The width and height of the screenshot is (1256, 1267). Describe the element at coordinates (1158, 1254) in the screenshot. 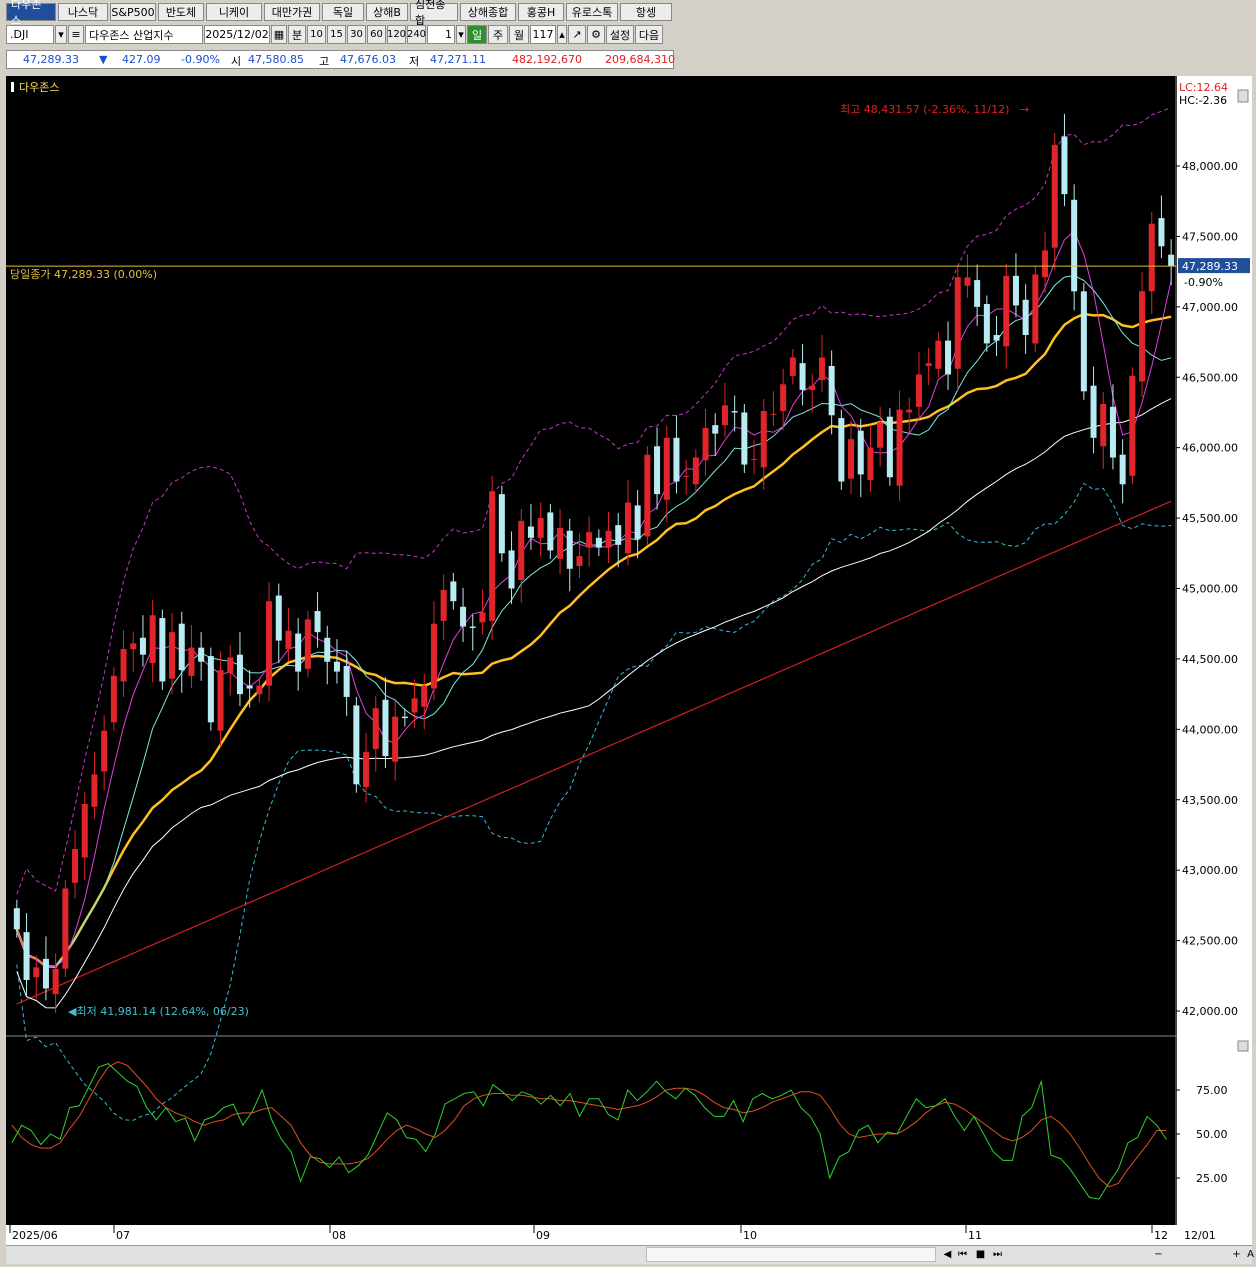

I see `scroll-control-4: −` at that location.